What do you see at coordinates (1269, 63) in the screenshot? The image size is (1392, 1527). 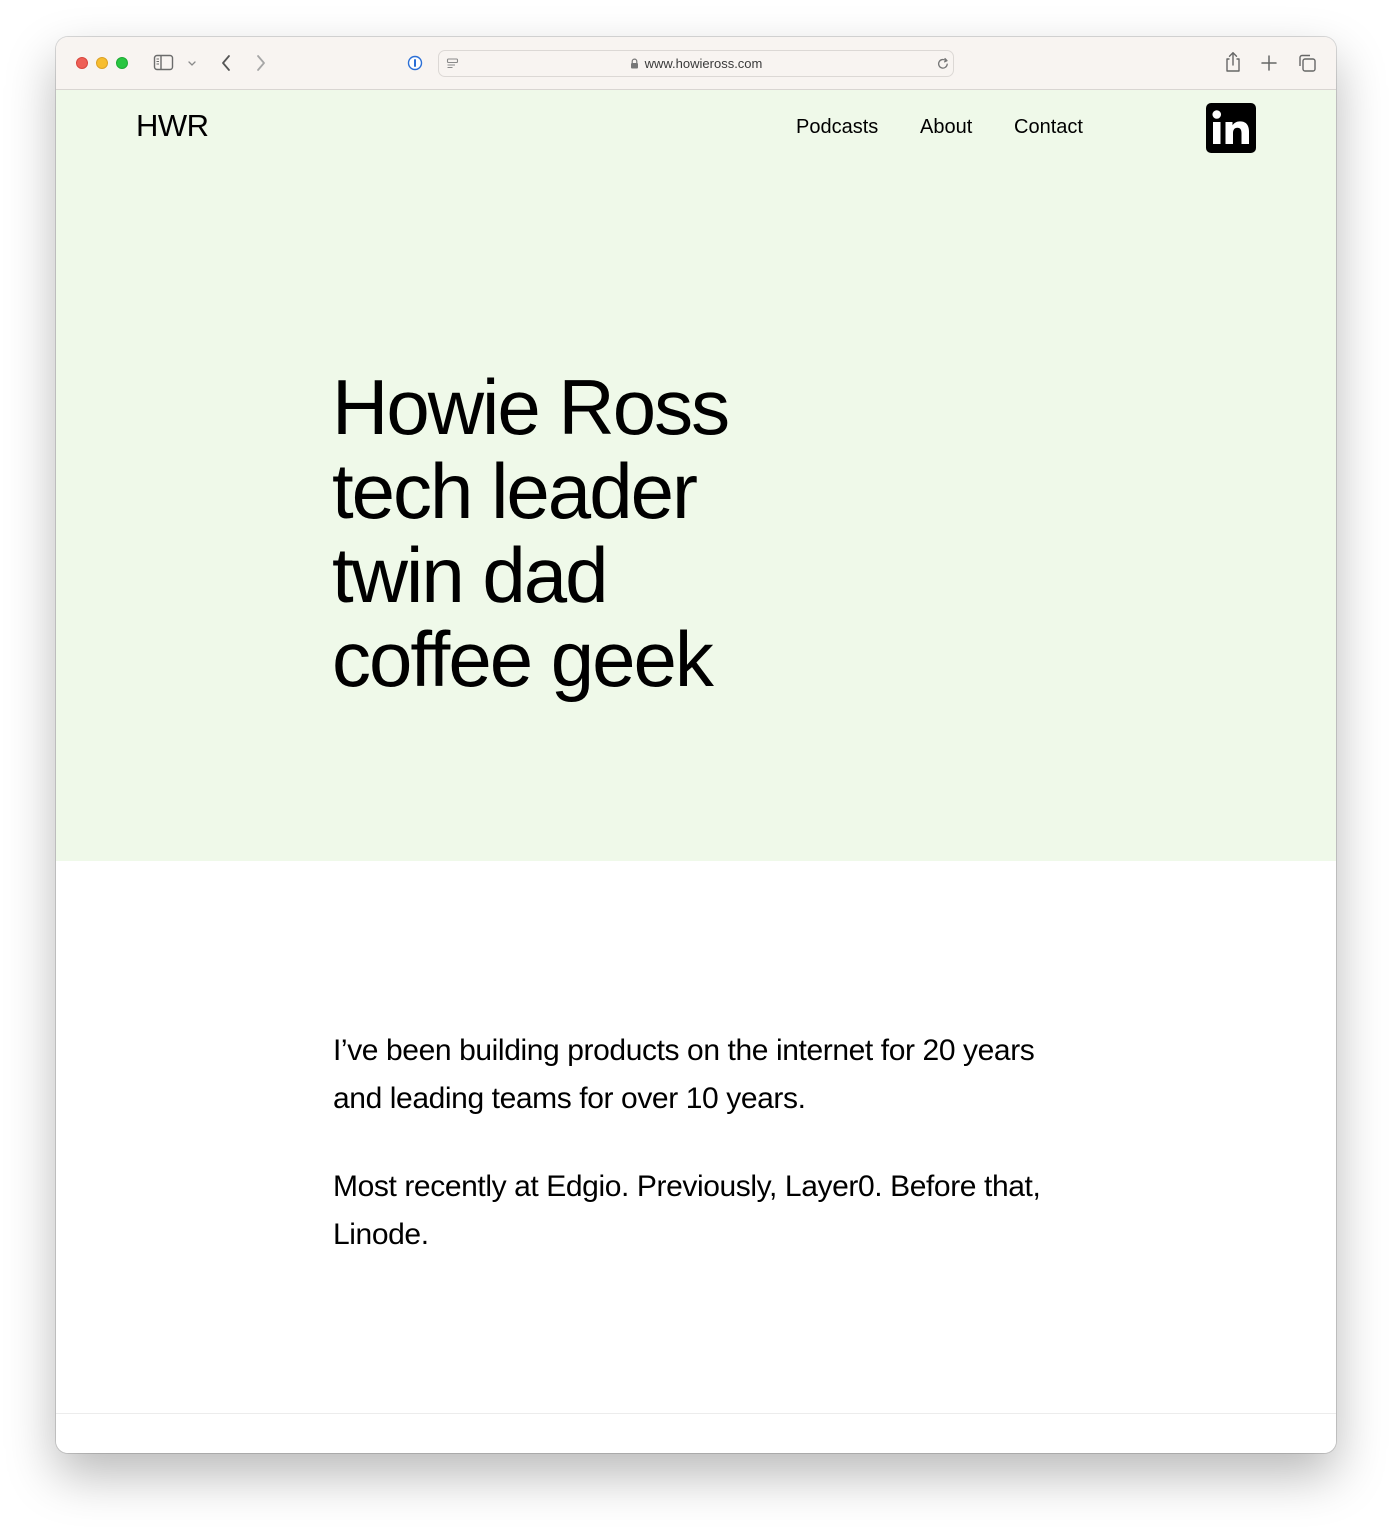 I see `new-tab-icon` at bounding box center [1269, 63].